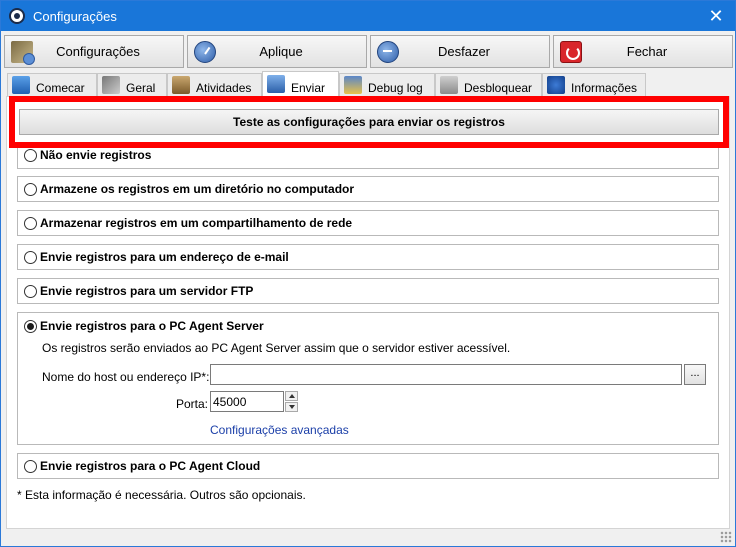 The width and height of the screenshot is (736, 547). Describe the element at coordinates (224, 88) in the screenshot. I see `tab-label: Atividades` at that location.